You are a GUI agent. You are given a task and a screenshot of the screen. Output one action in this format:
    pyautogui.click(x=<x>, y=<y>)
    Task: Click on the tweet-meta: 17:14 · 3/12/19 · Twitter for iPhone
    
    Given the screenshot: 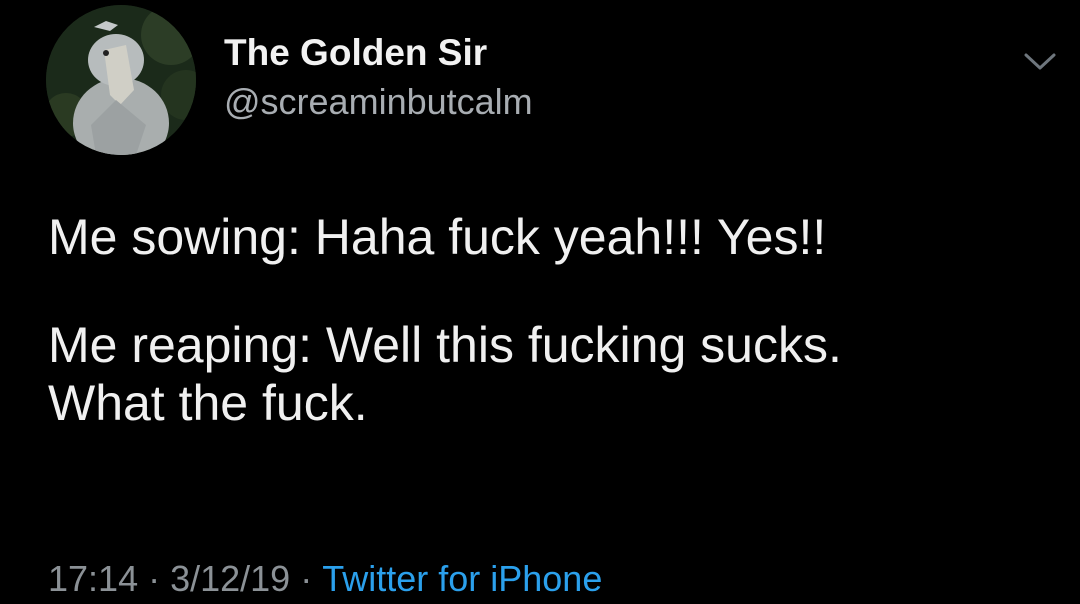 What is the action you would take?
    pyautogui.click(x=325, y=579)
    